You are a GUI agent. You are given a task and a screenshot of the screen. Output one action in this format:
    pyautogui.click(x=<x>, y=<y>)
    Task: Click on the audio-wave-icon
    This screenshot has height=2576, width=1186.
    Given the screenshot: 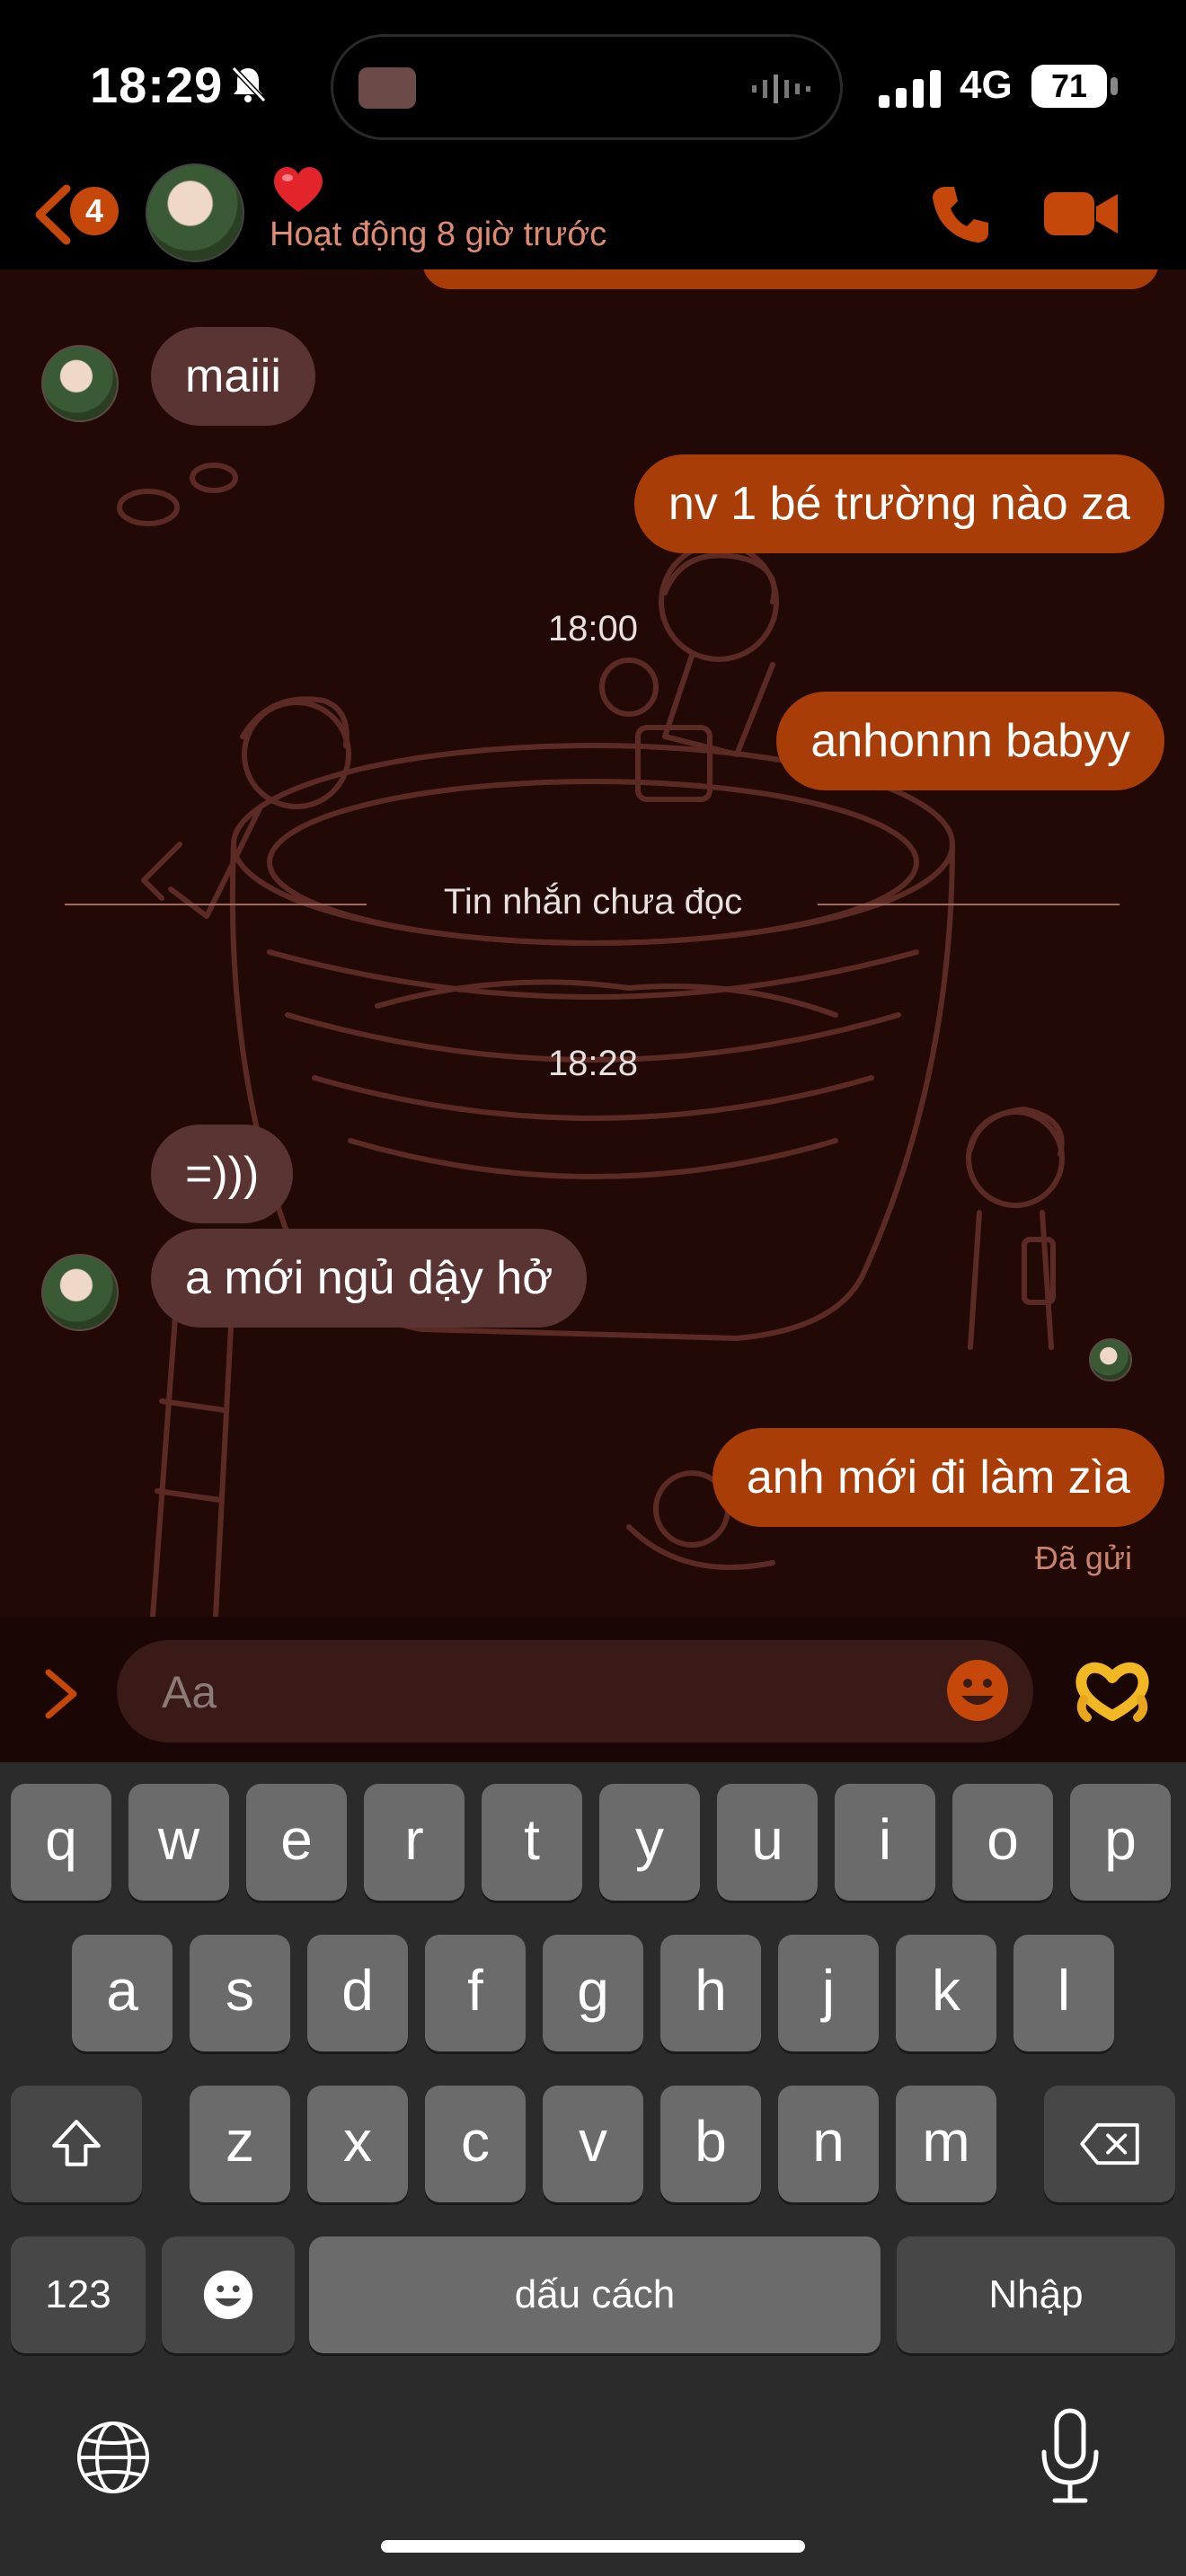 What is the action you would take?
    pyautogui.click(x=781, y=89)
    